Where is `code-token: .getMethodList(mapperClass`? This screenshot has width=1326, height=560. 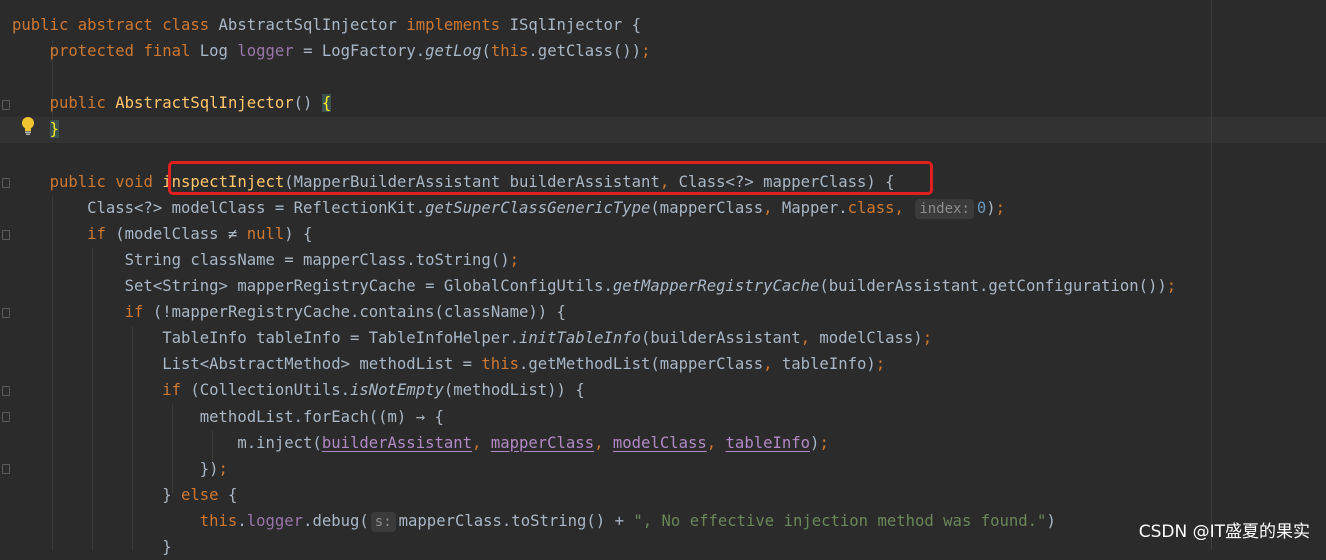 code-token: .getMethodList(mapperClass is located at coordinates (641, 364).